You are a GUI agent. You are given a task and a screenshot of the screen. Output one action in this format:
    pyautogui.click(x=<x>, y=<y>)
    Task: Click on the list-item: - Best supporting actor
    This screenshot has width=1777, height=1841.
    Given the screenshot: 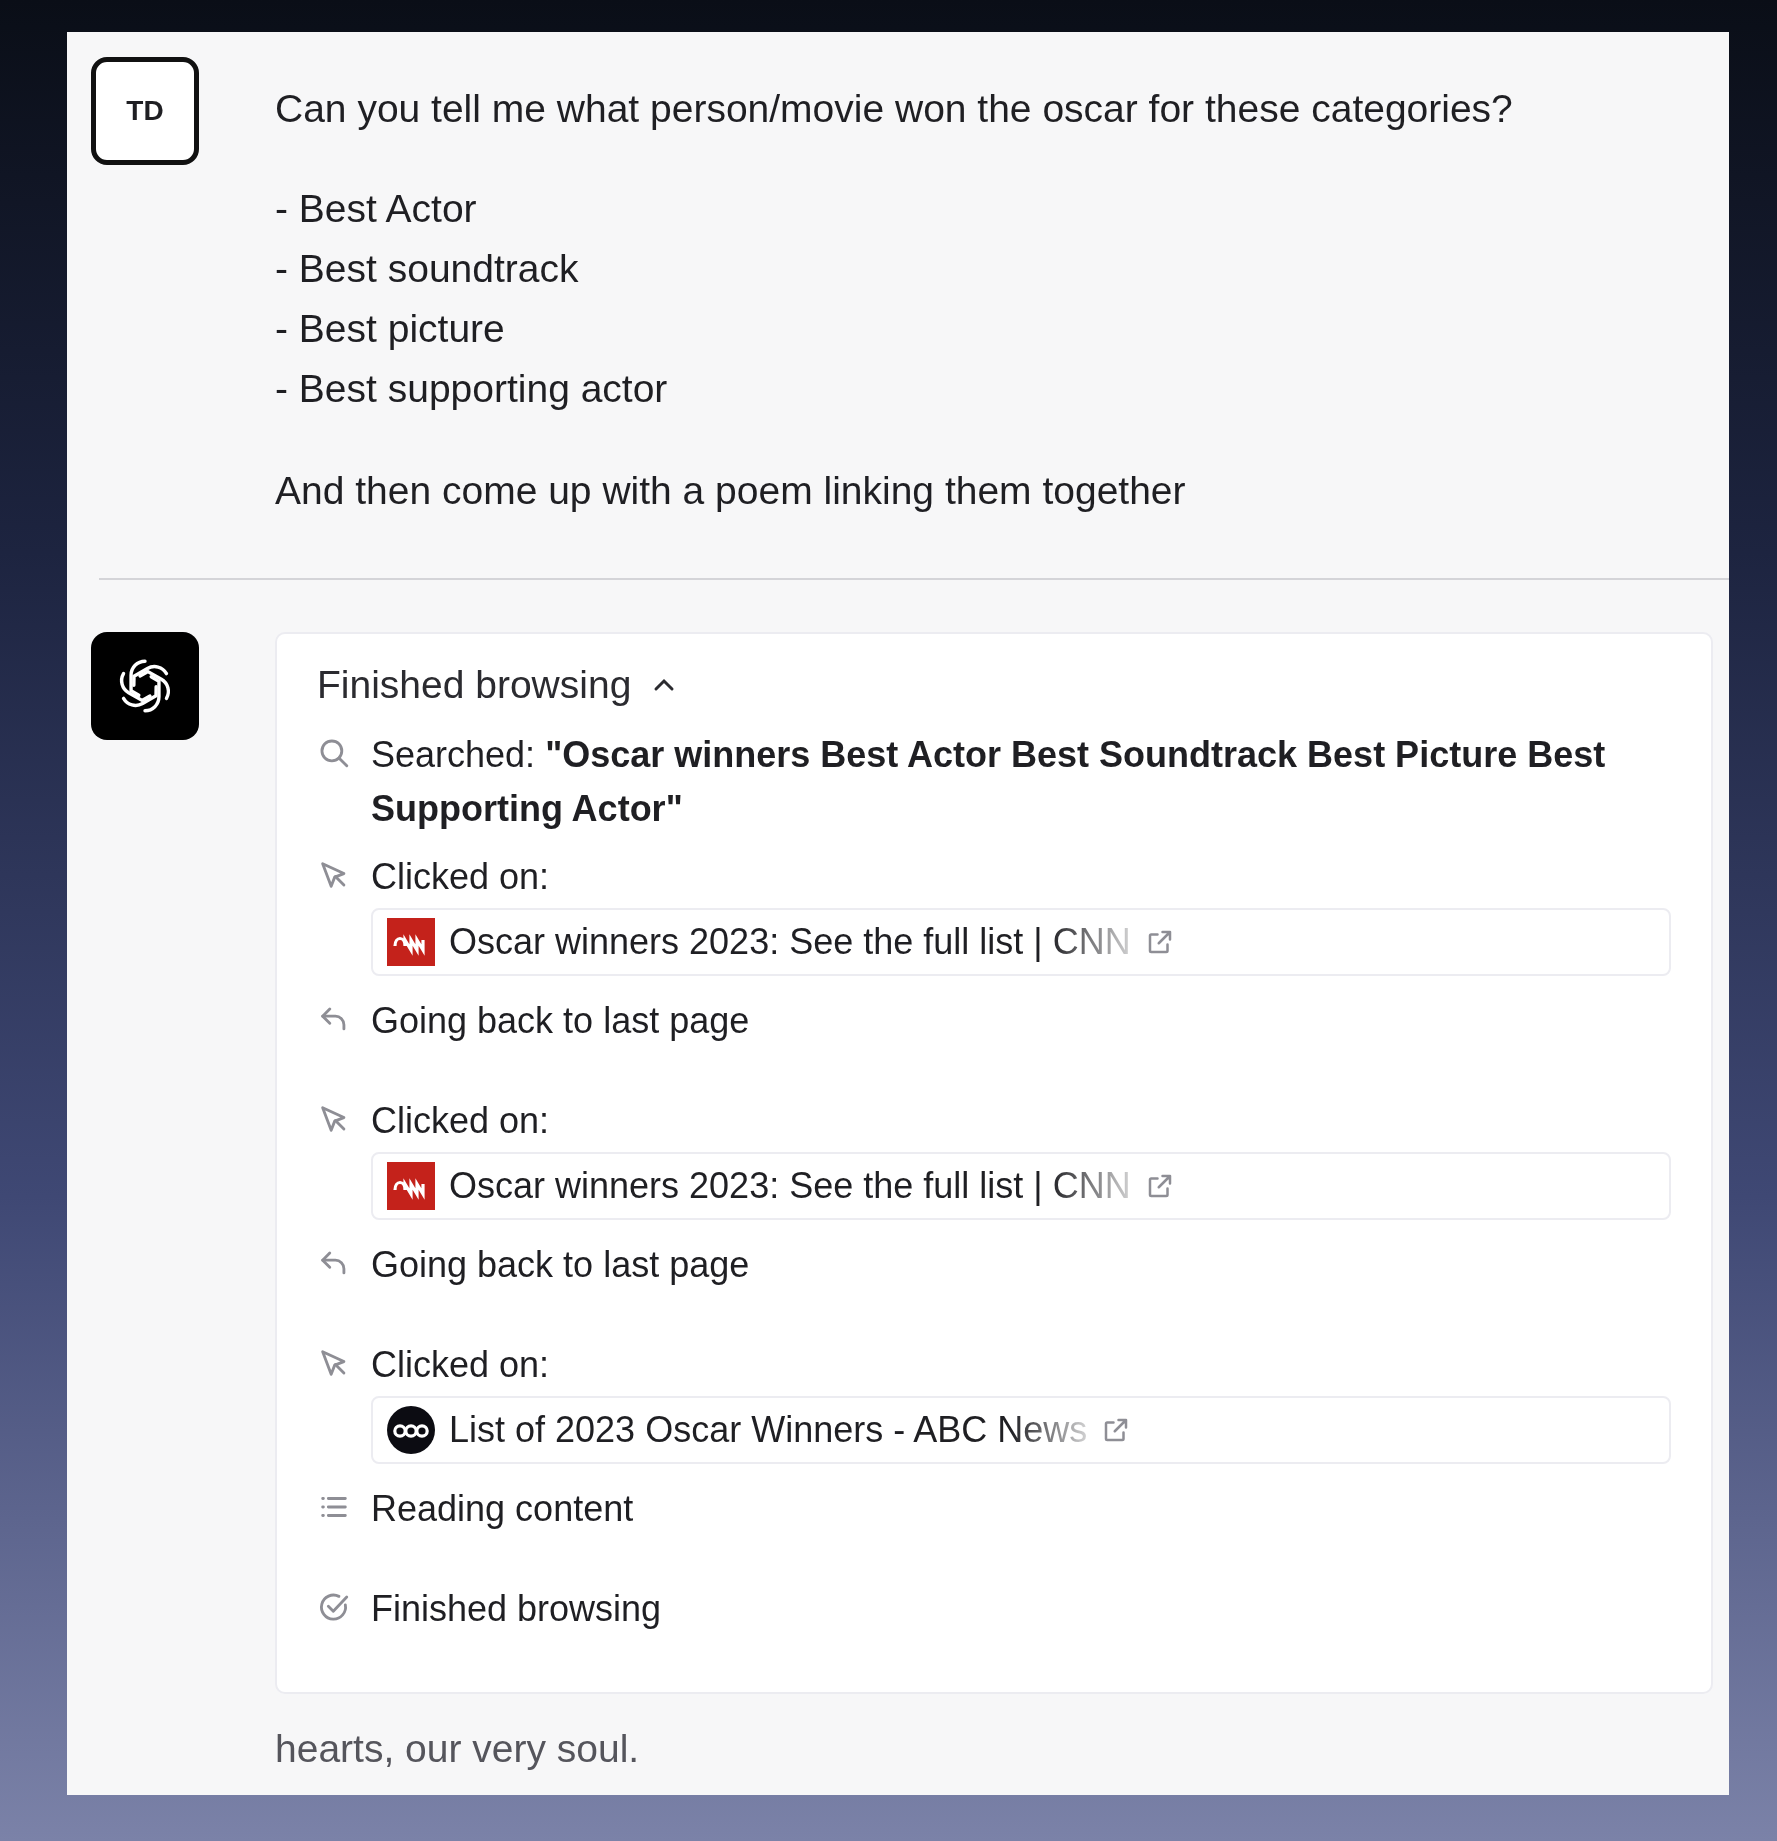 What is the action you would take?
    pyautogui.click(x=472, y=389)
    